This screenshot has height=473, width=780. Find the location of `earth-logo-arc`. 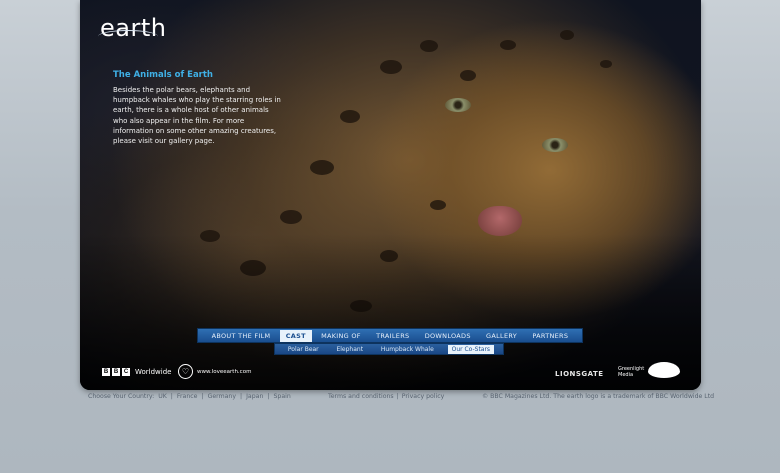

earth-logo-arc is located at coordinates (128, 36).